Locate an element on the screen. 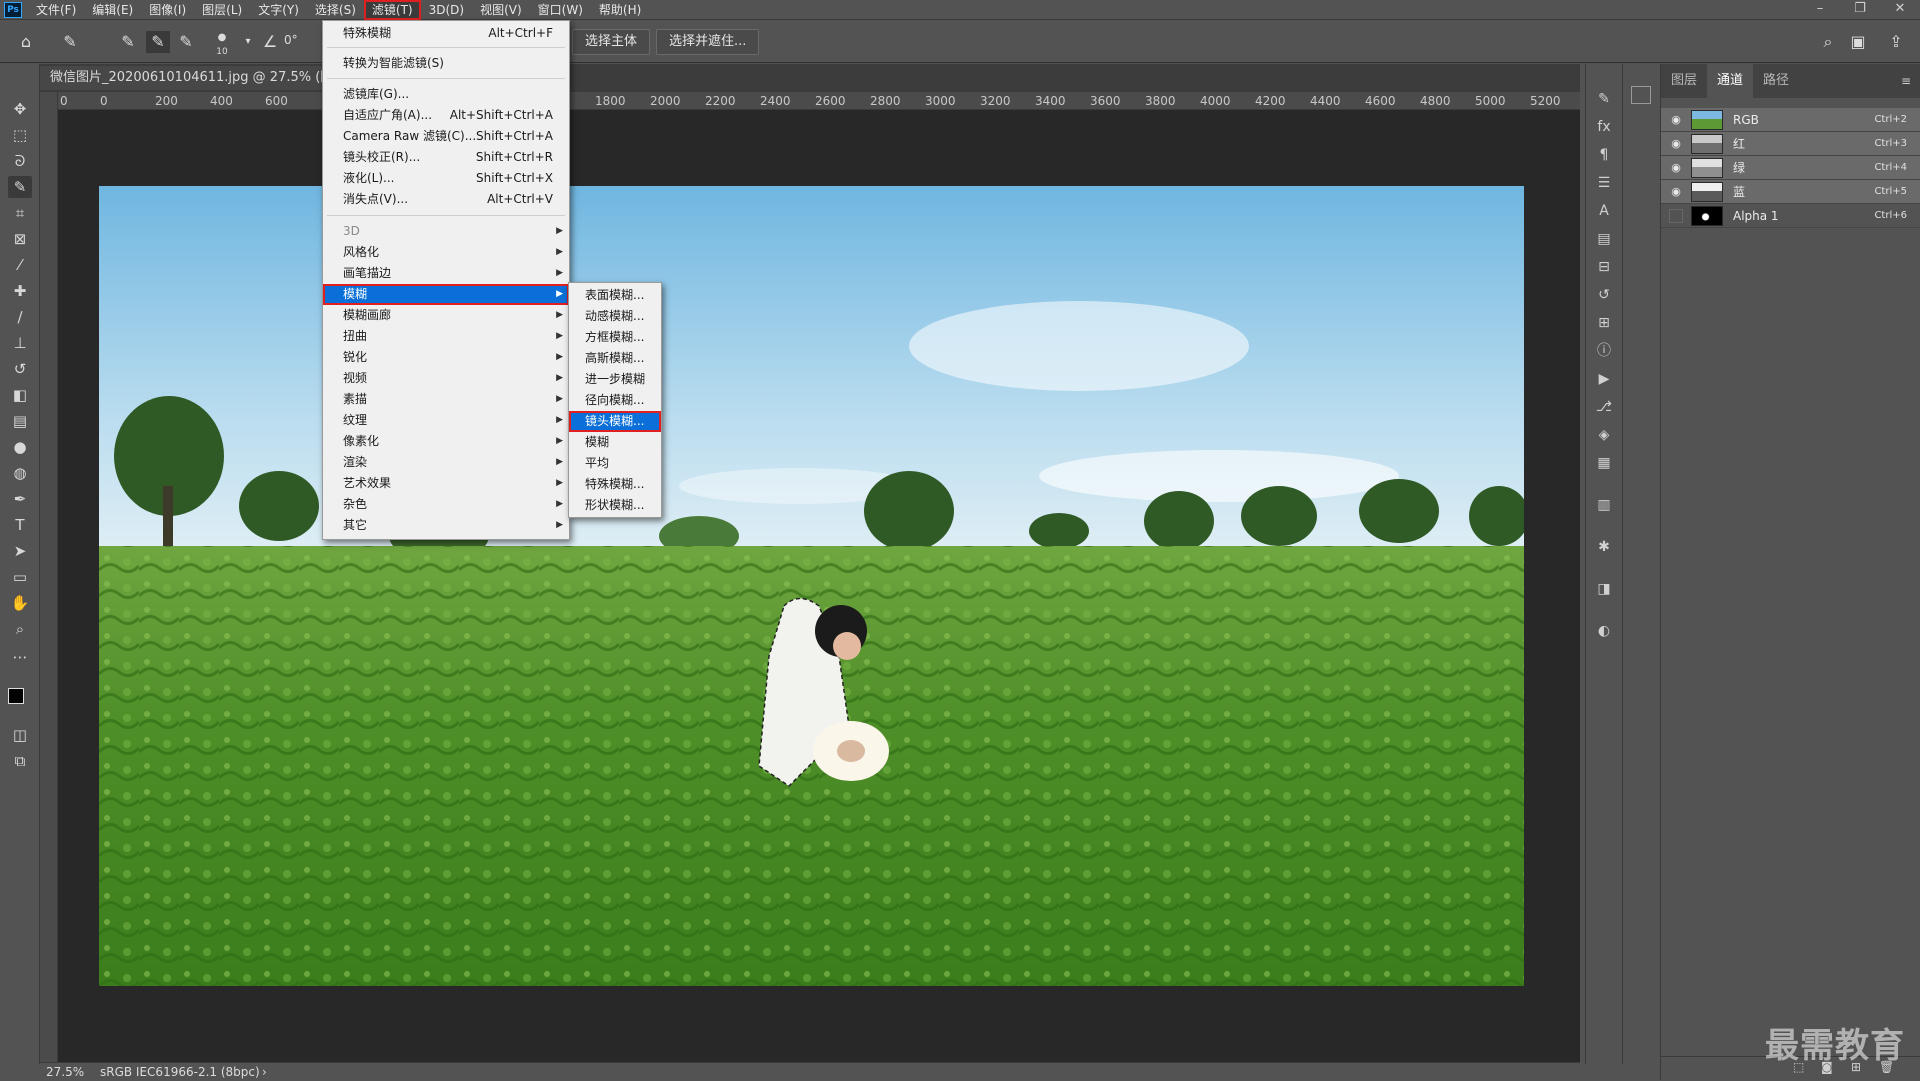 The width and height of the screenshot is (1920, 1081). minimize-button: – is located at coordinates (1820, 10).